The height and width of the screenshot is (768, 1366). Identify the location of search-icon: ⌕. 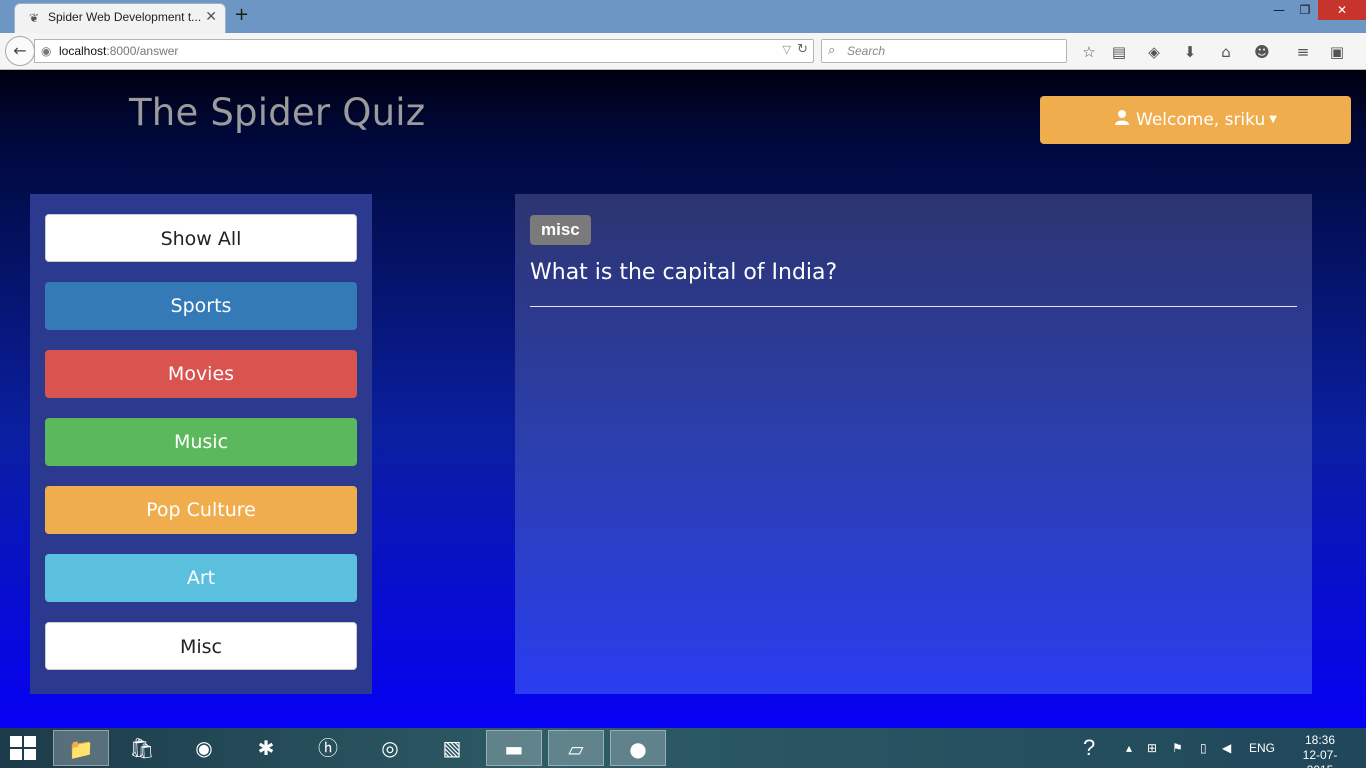
(832, 50).